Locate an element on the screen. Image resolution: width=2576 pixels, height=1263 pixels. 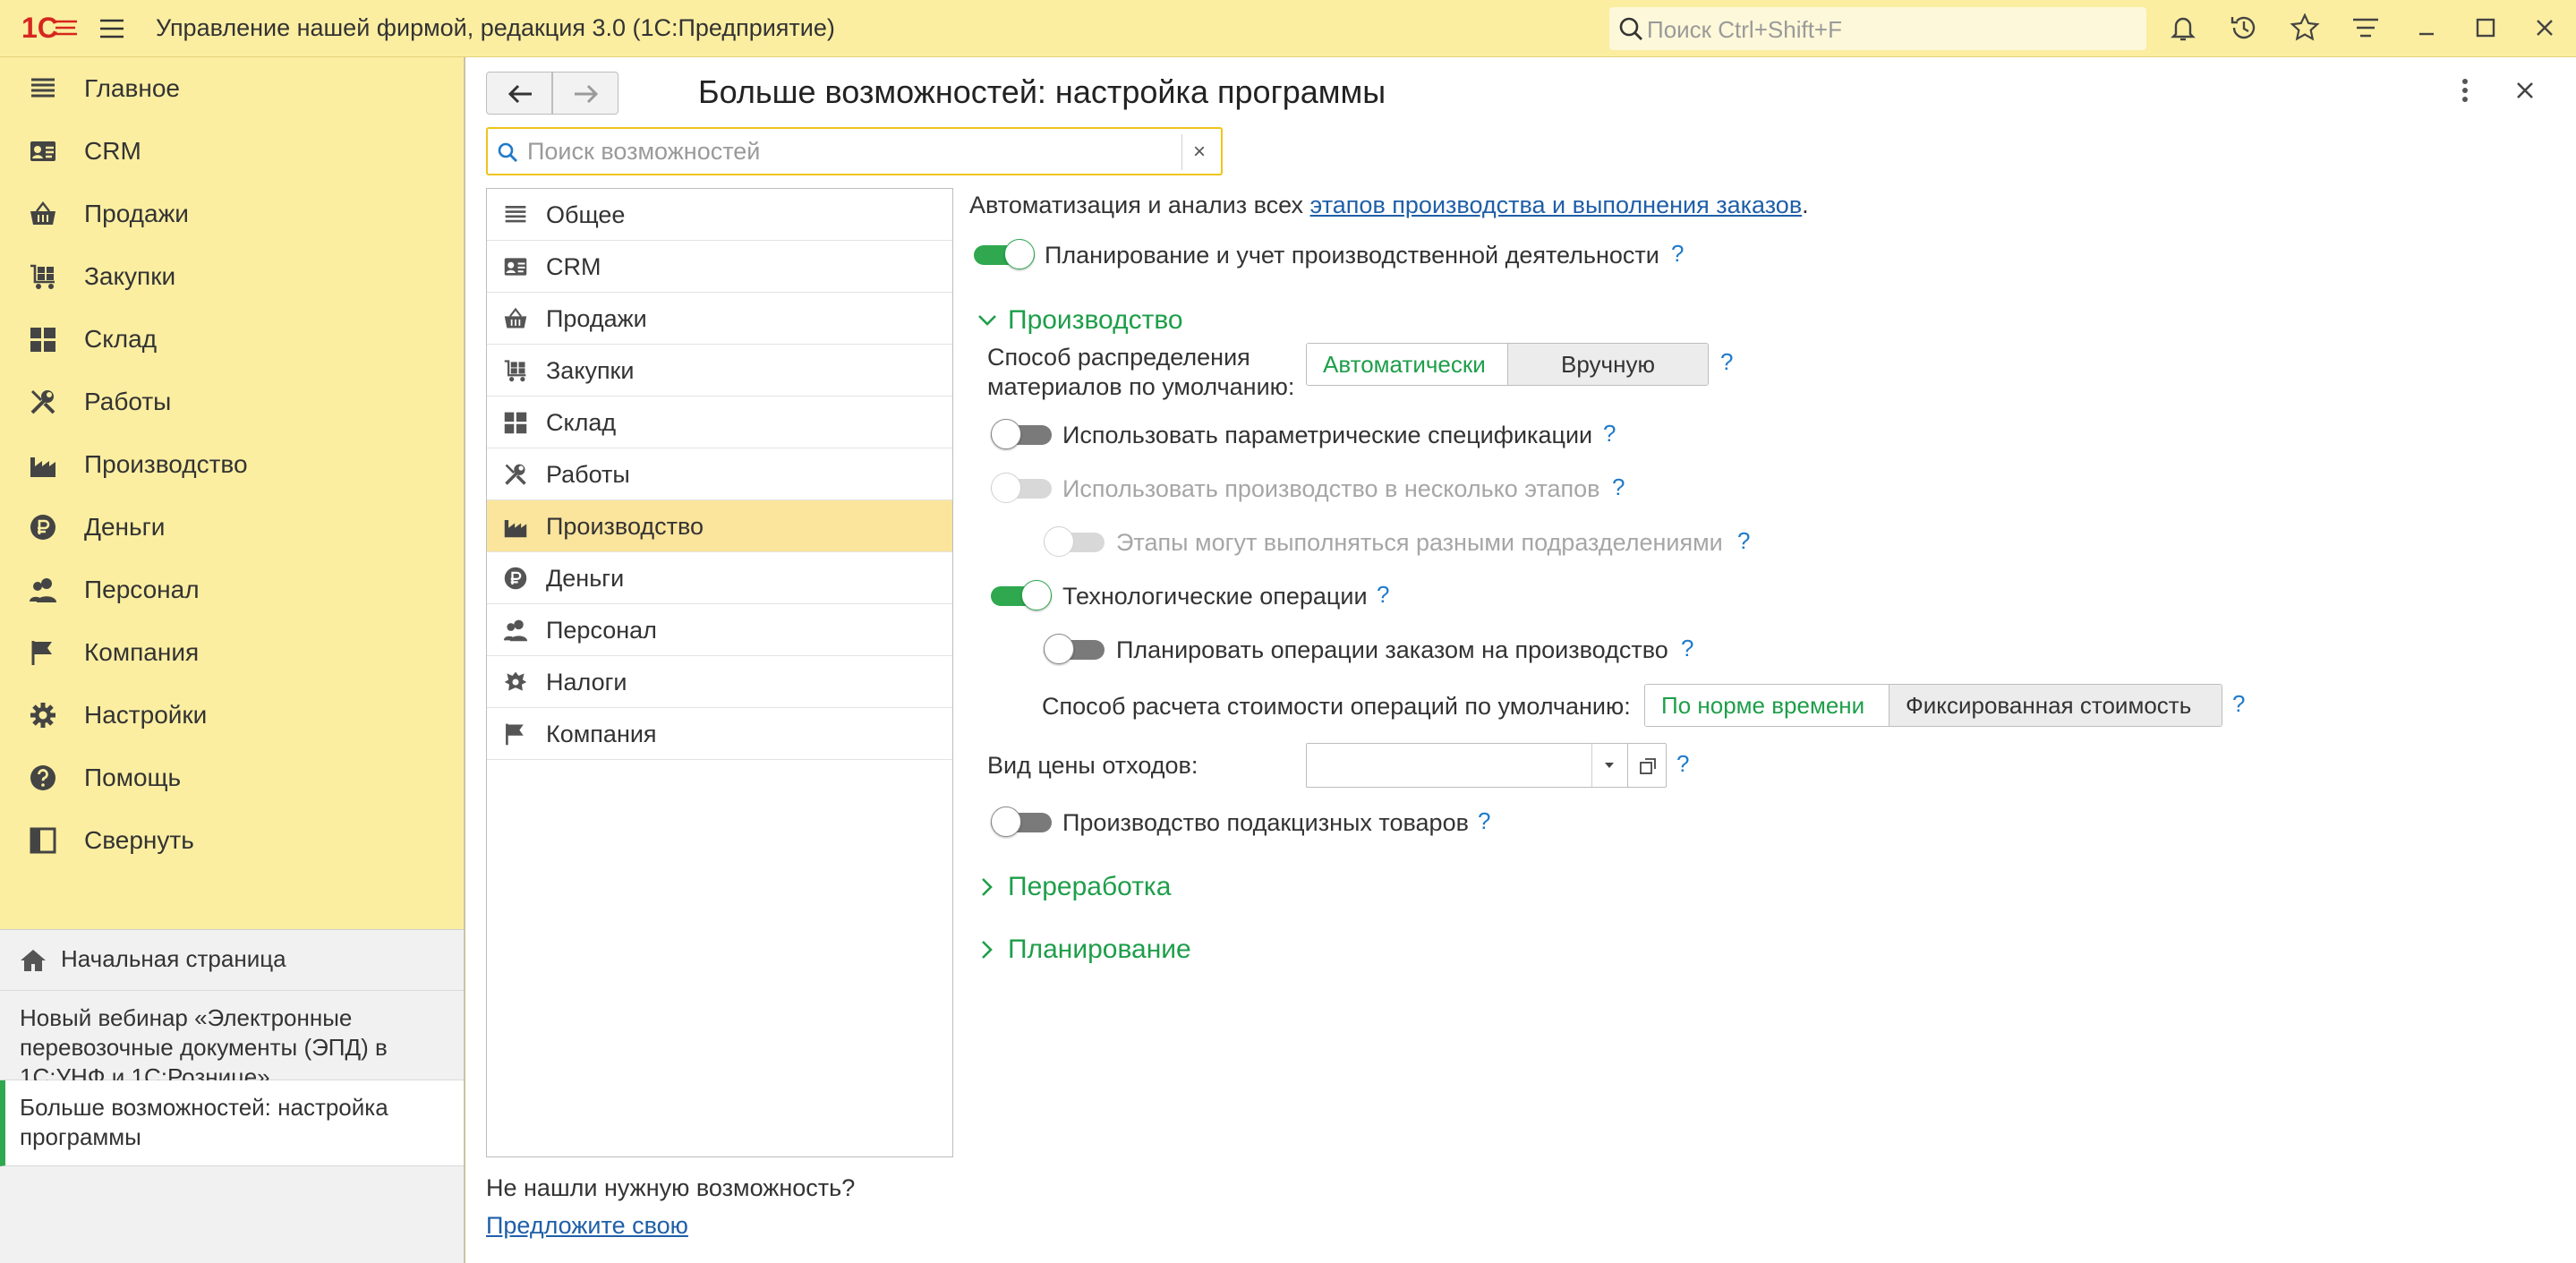
collapse-icon is located at coordinates (43, 841).